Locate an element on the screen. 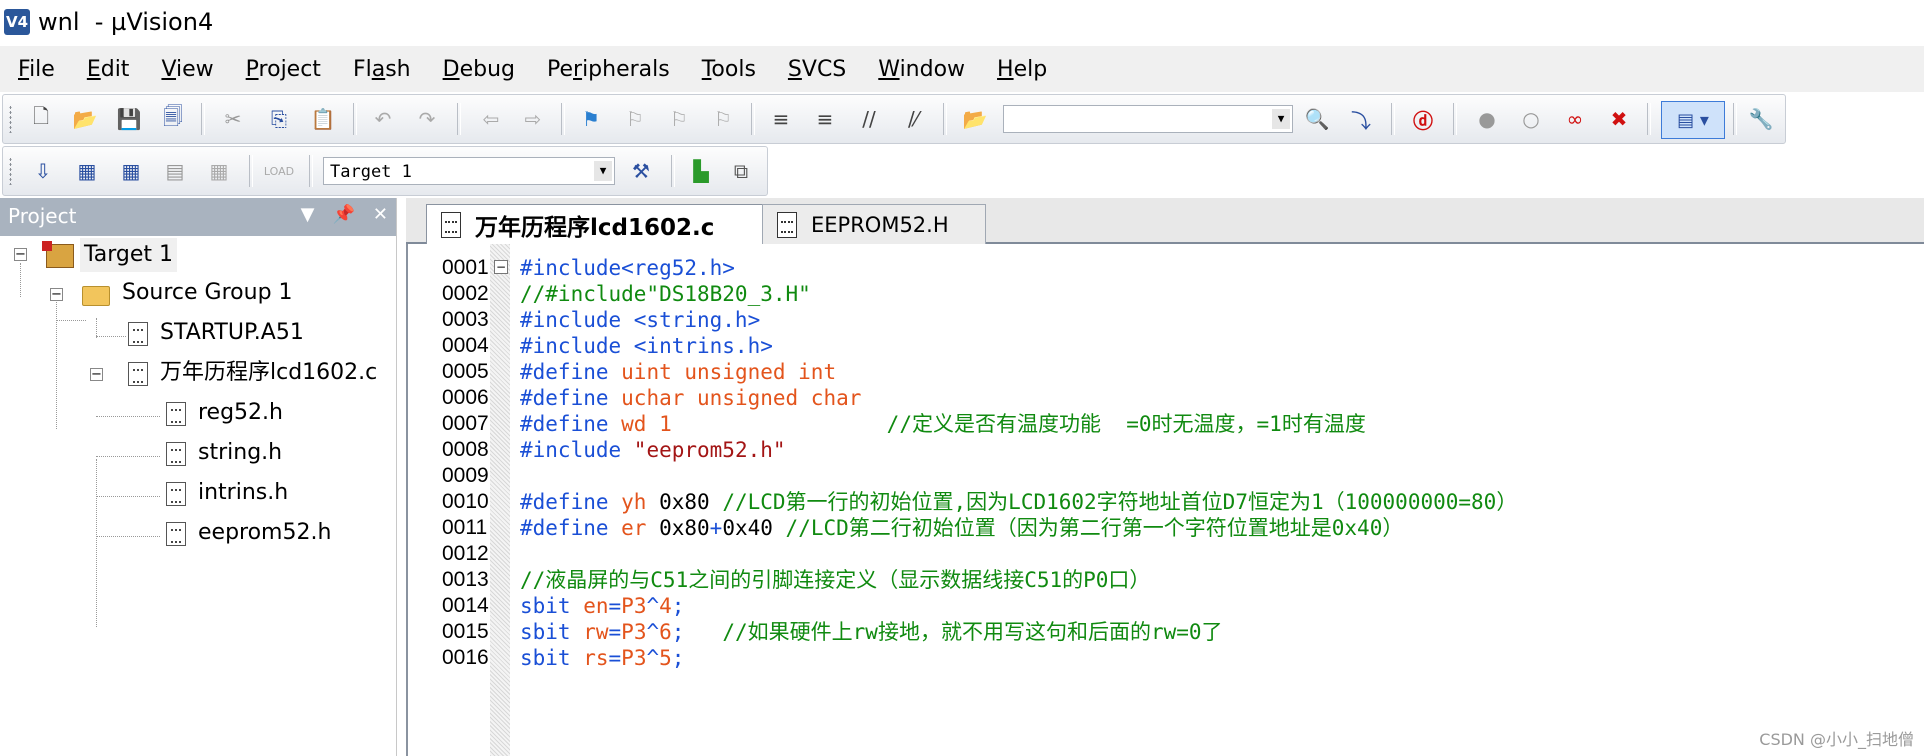 The width and height of the screenshot is (1924, 756). find-combobox: ▼ is located at coordinates (1148, 119).